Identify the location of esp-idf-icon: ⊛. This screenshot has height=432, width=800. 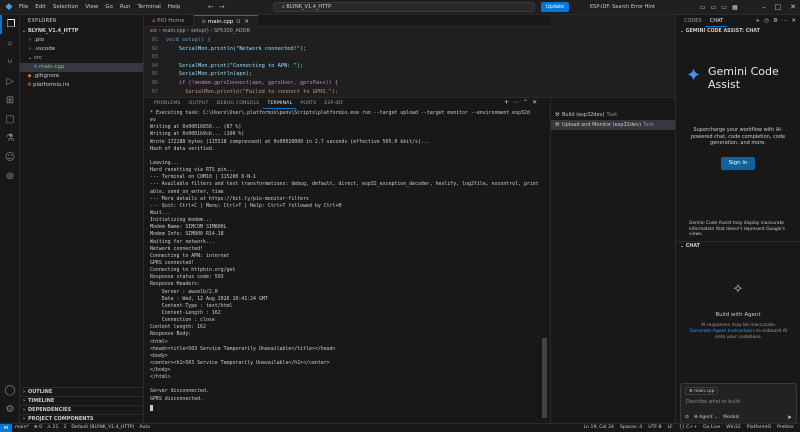
(10, 176).